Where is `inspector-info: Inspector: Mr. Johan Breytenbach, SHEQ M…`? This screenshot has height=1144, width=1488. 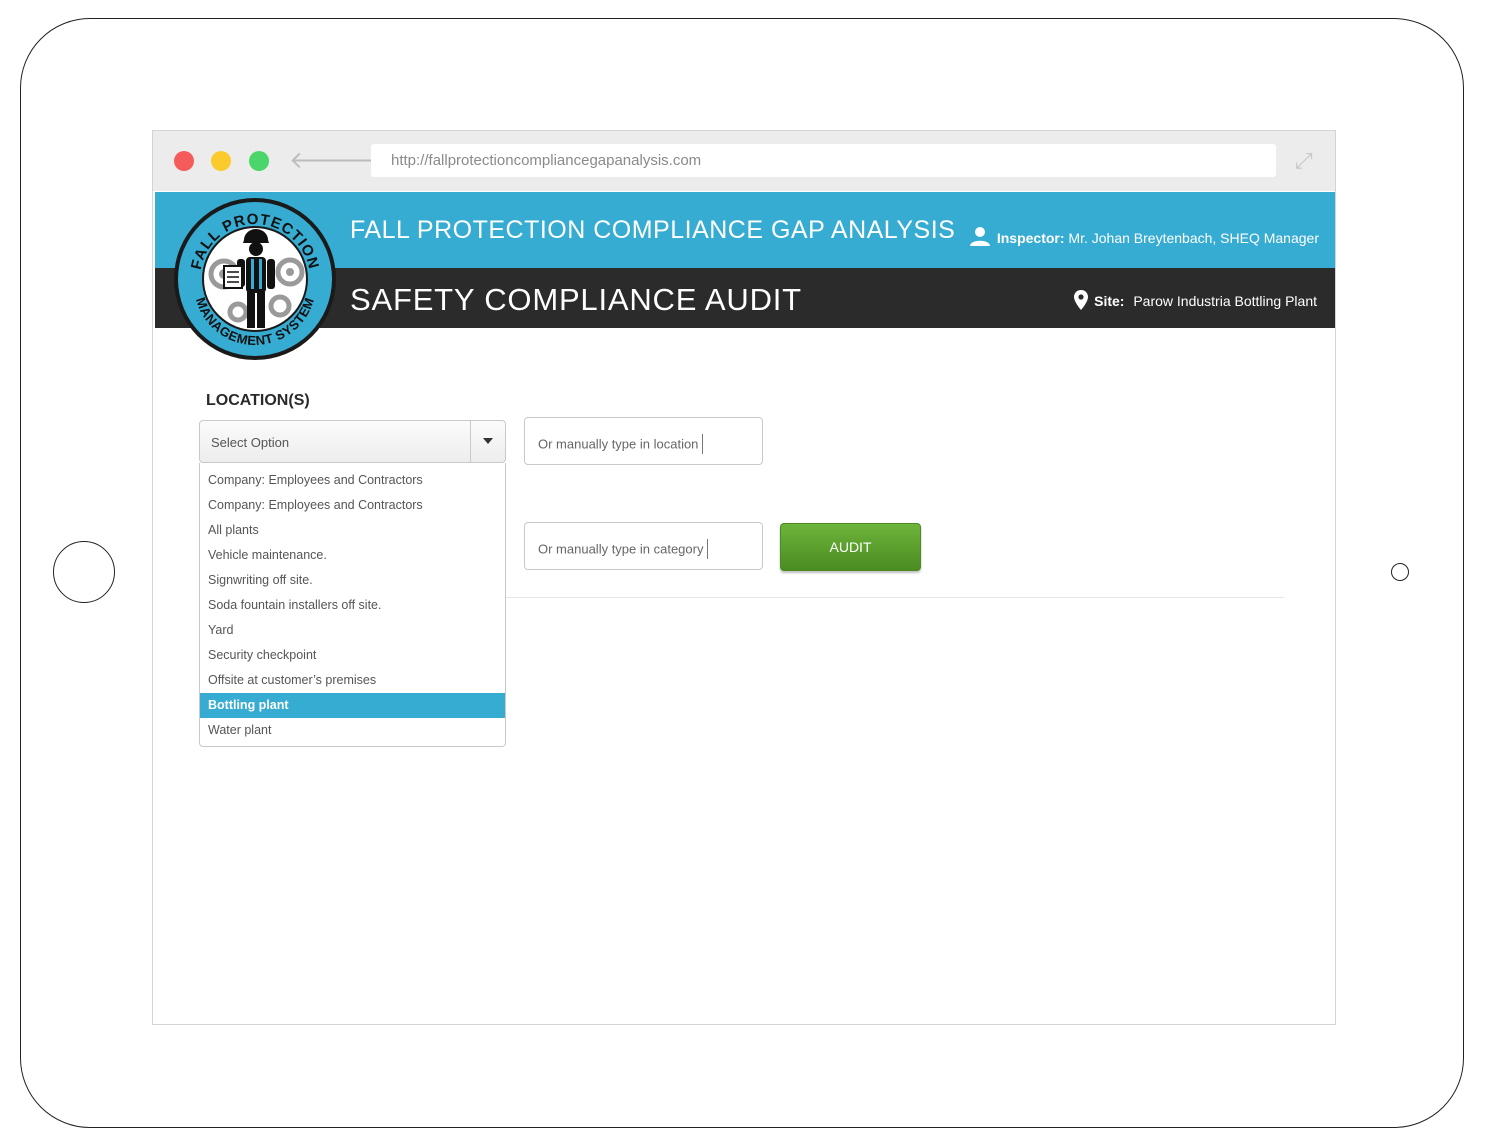 inspector-info: Inspector: Mr. Johan Breytenbach, SHEQ M… is located at coordinates (1144, 236).